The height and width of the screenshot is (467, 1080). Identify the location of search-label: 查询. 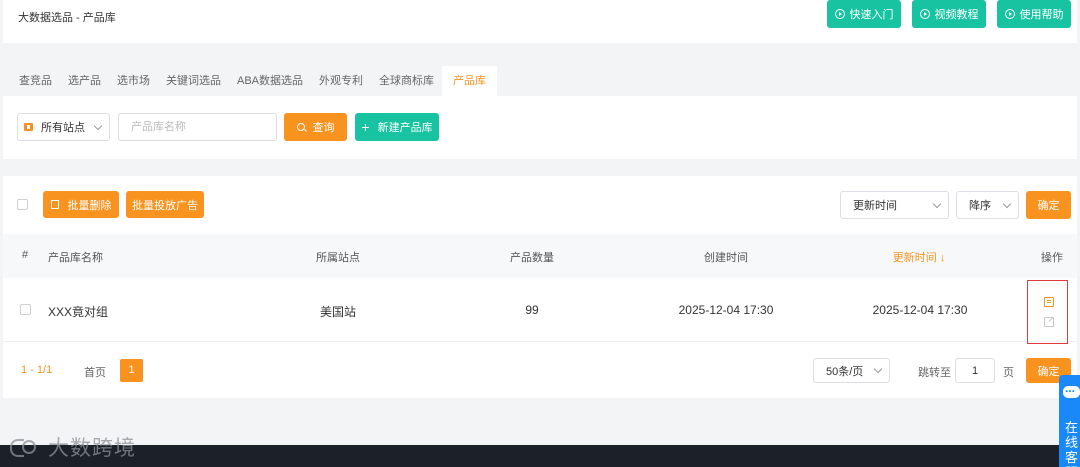
(323, 128).